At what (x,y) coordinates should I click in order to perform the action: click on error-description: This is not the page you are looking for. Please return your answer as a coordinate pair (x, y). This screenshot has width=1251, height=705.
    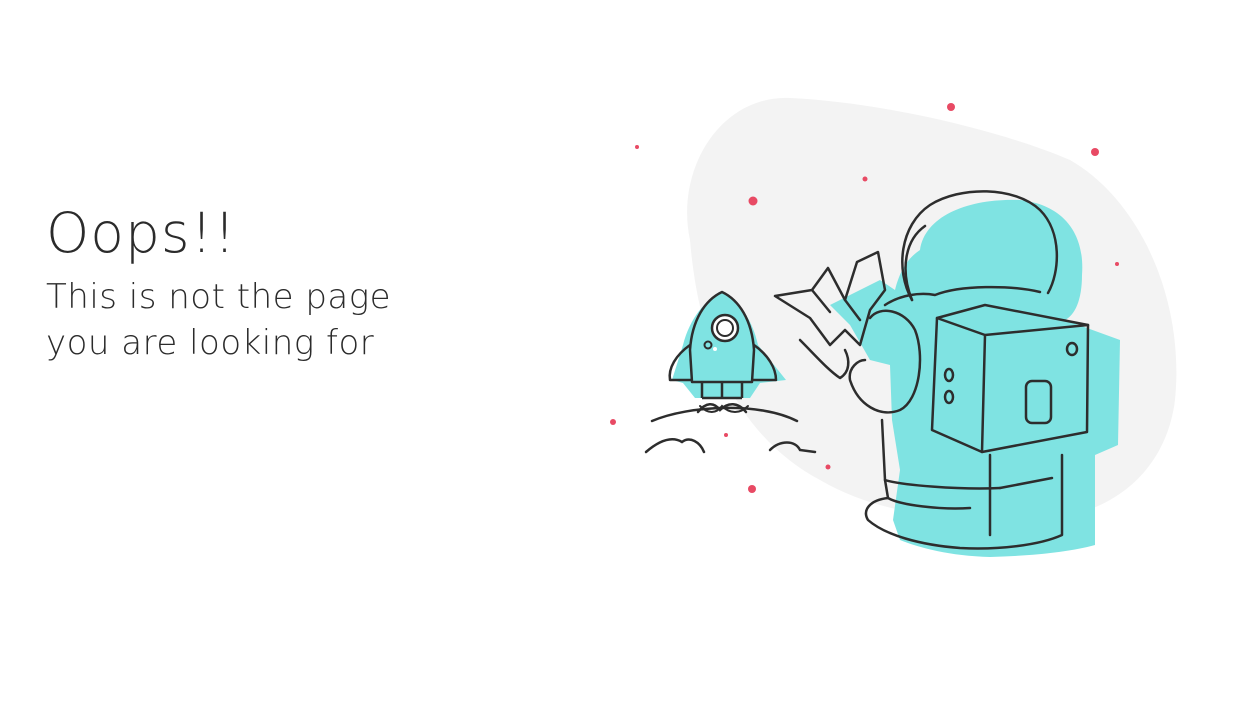
    Looking at the image, I should click on (219, 320).